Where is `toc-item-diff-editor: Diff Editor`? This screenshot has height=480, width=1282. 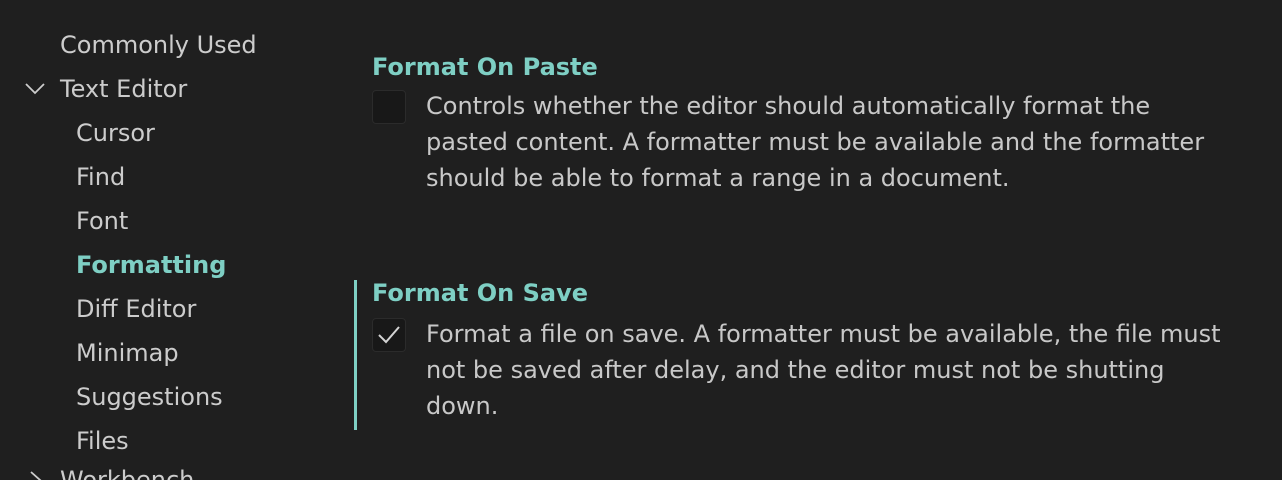 toc-item-diff-editor: Diff Editor is located at coordinates (98, 309).